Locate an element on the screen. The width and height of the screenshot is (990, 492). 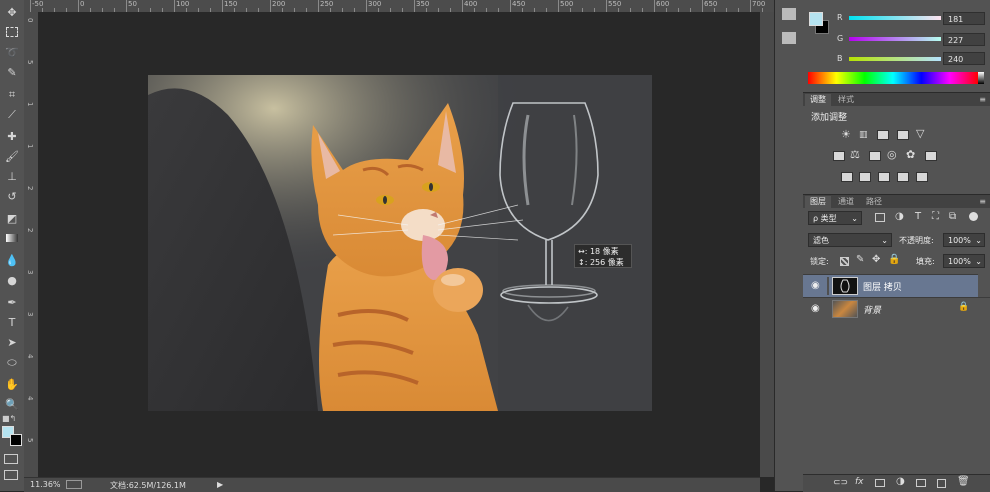
color-lookup-icon is located at coordinates (931, 156).